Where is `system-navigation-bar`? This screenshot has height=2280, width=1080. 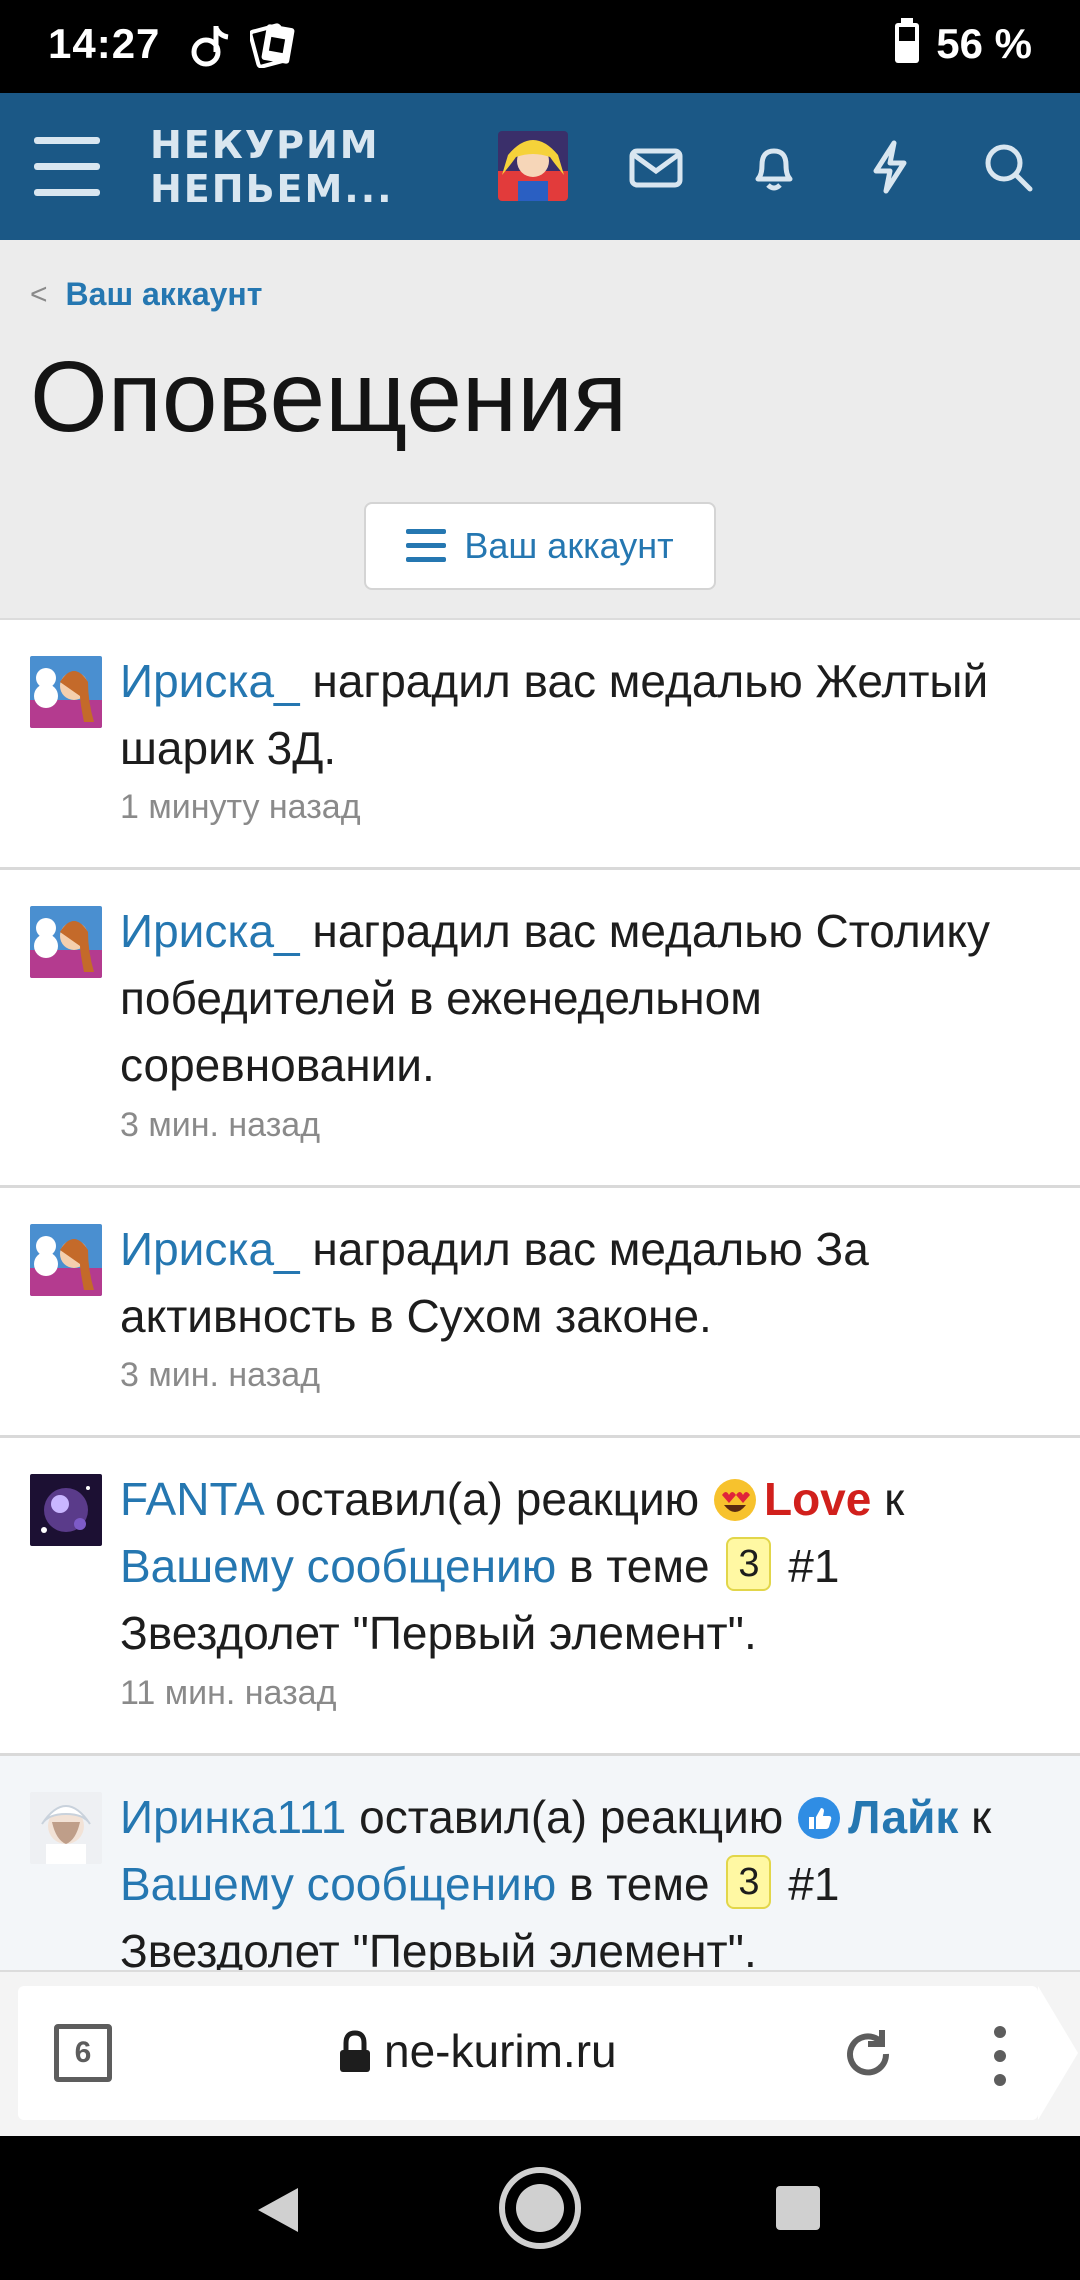
system-navigation-bar is located at coordinates (540, 2208).